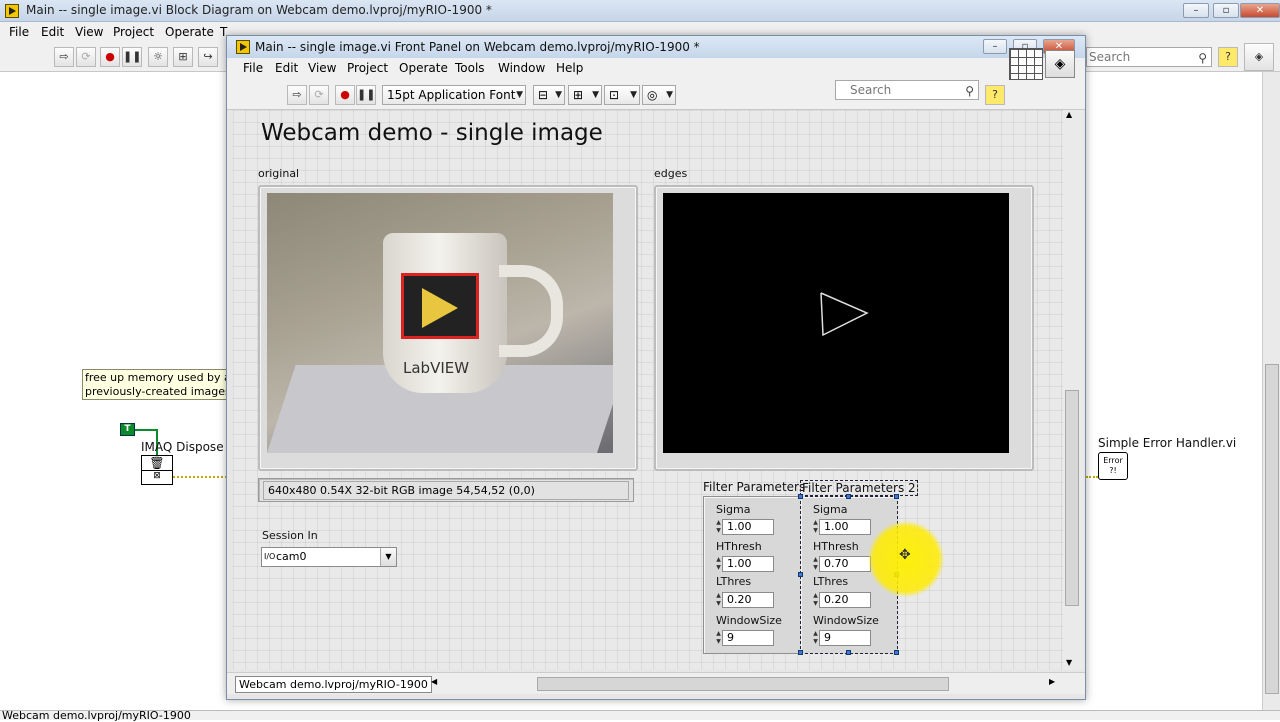 Image resolution: width=1280 pixels, height=722 pixels. Describe the element at coordinates (1260, 10) in the screenshot. I see `close-button: ✕` at that location.